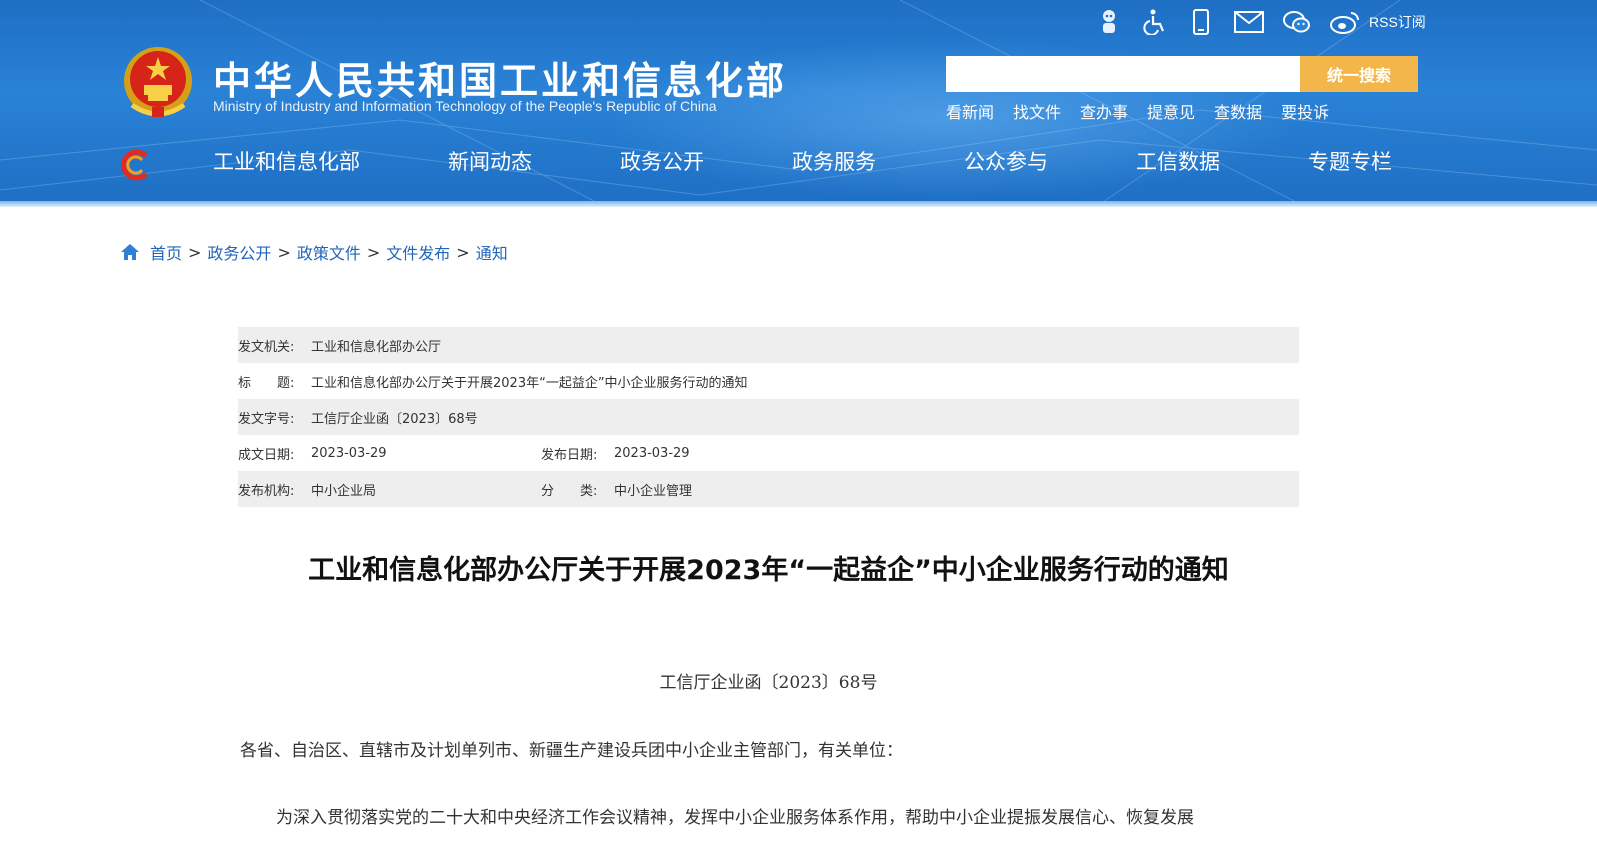 The image size is (1597, 846). What do you see at coordinates (1359, 74) in the screenshot?
I see `search-button: 统一搜索` at bounding box center [1359, 74].